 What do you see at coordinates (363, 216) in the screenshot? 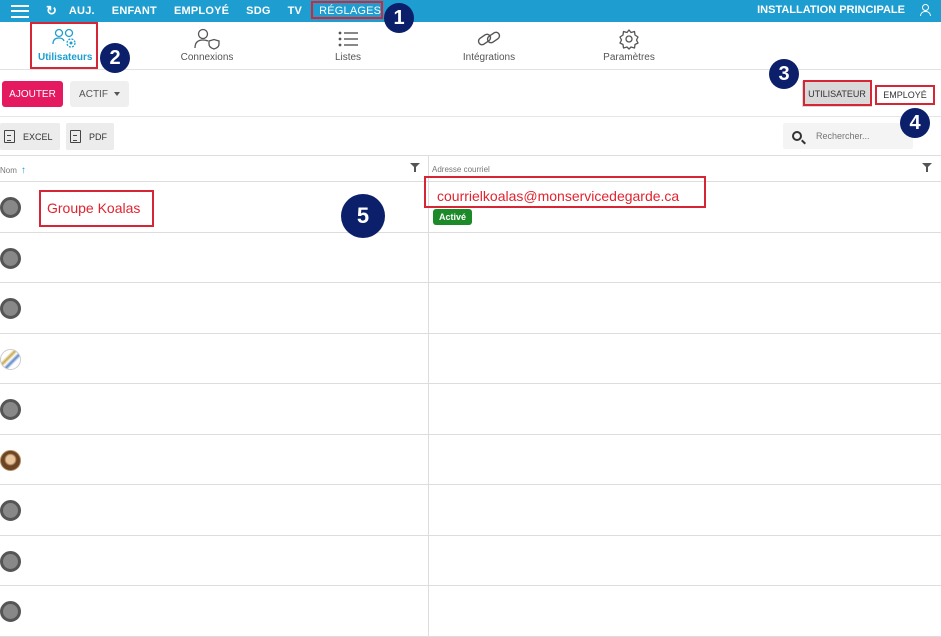
I see `annotation-number-5: 5` at bounding box center [363, 216].